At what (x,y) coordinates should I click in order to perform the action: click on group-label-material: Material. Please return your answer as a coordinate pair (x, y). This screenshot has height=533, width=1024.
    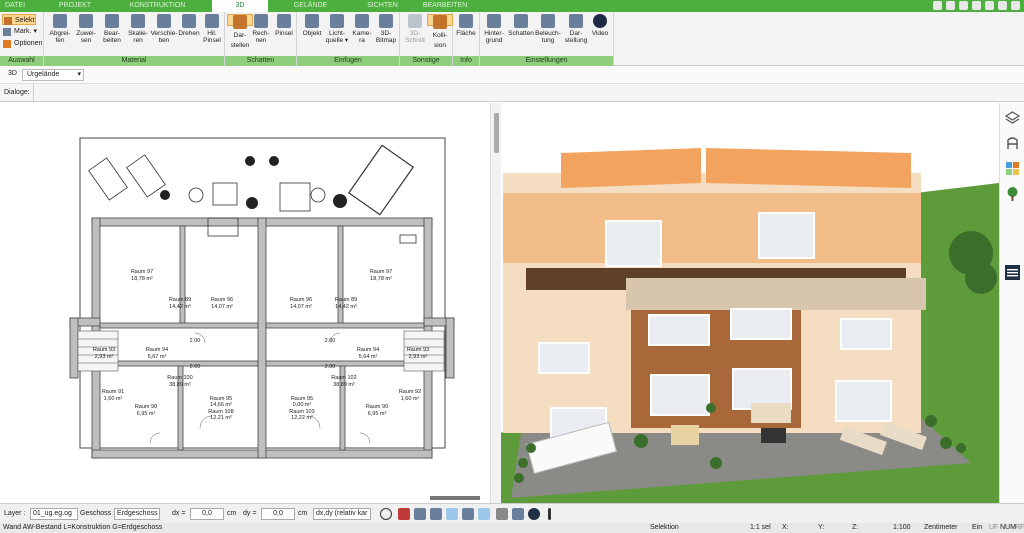
    Looking at the image, I should click on (134, 61).